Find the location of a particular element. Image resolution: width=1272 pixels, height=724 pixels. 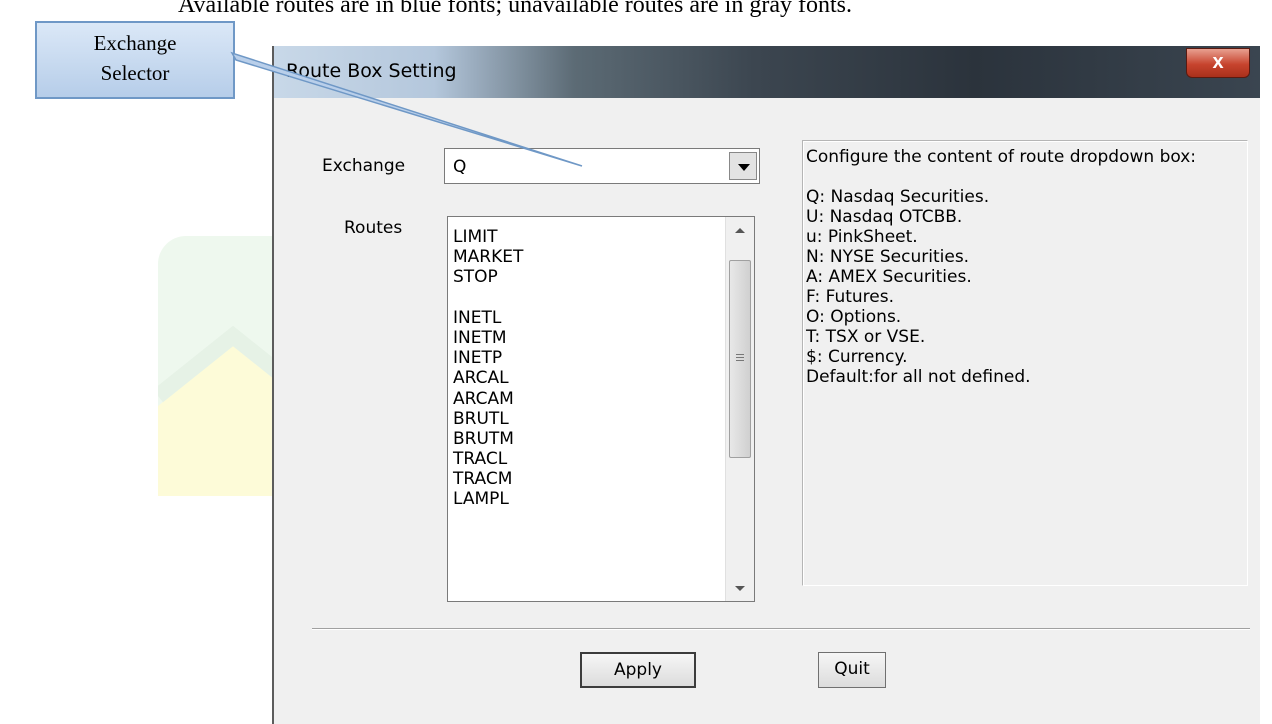

apply-button: Apply is located at coordinates (638, 670).